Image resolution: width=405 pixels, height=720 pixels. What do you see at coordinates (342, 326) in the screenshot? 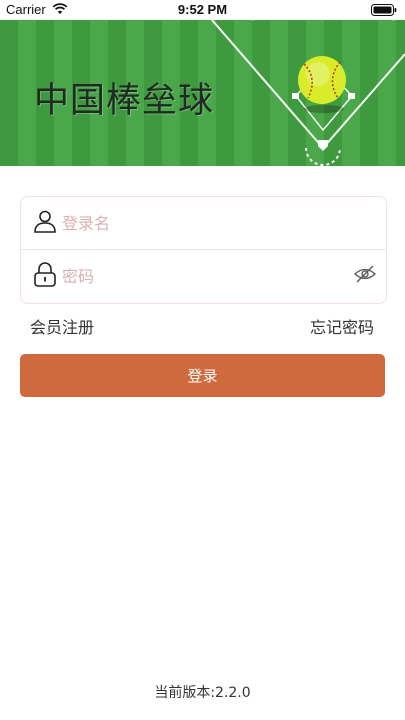
I see `forgot-password-link: 忘记密码` at bounding box center [342, 326].